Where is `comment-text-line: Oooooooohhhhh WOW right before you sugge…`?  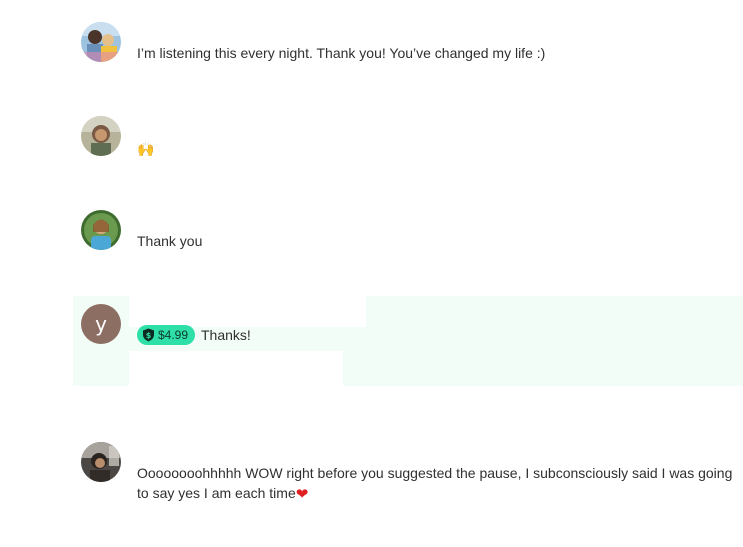 comment-text-line: Oooooooohhhhh WOW right before you sugge… is located at coordinates (435, 473).